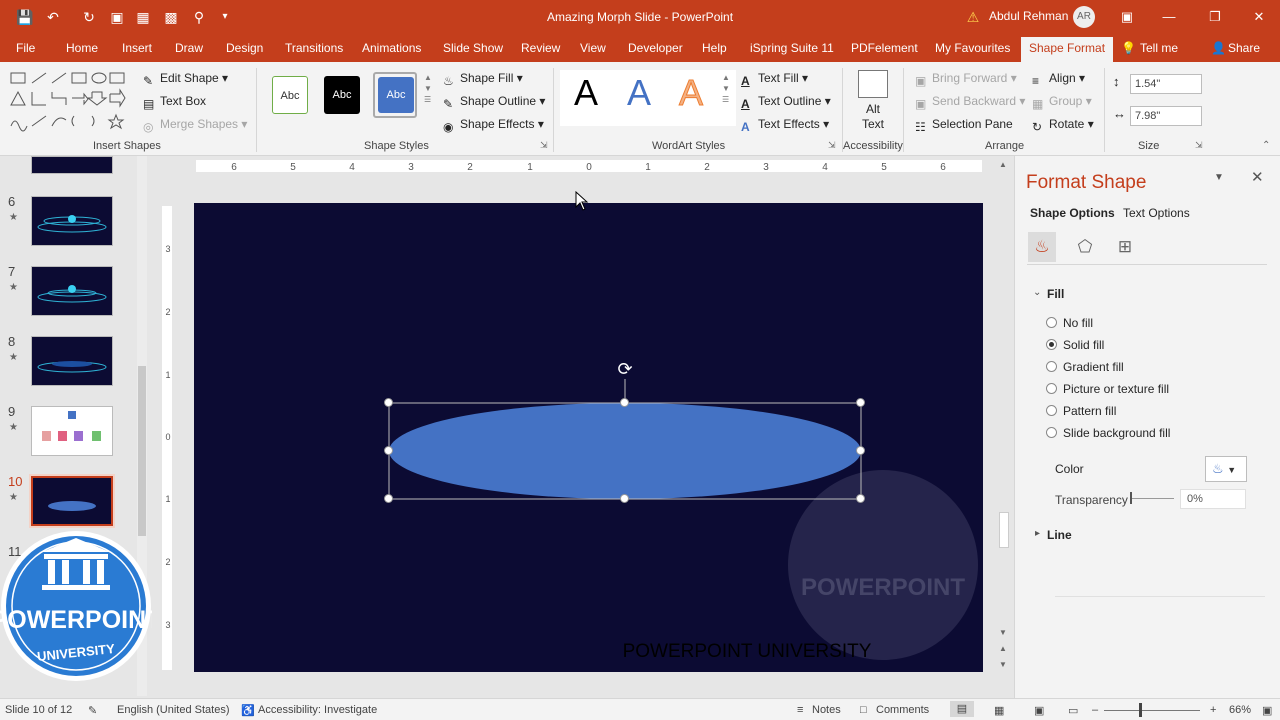 The width and height of the screenshot is (1280, 720). Describe the element at coordinates (189, 48) in the screenshot. I see `tab-draw: Draw` at that location.